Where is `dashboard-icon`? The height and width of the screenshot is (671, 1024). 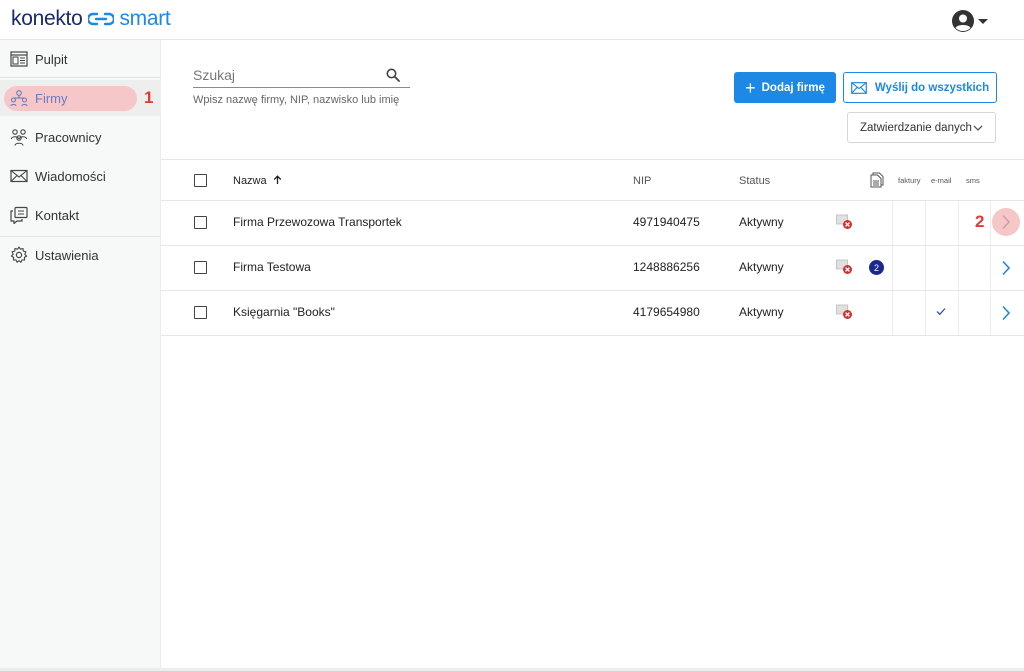 dashboard-icon is located at coordinates (19, 59).